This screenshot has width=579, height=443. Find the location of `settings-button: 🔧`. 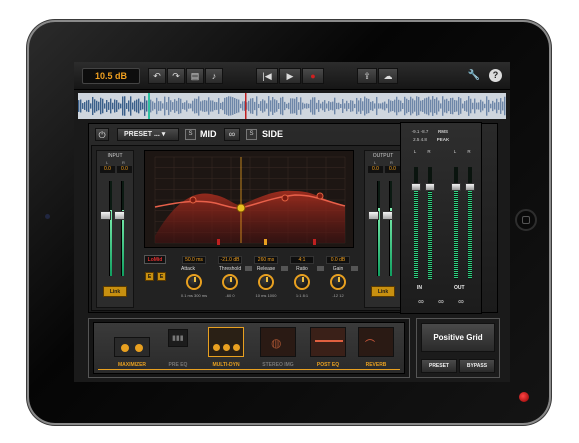

settings-button: 🔧 is located at coordinates (474, 76).